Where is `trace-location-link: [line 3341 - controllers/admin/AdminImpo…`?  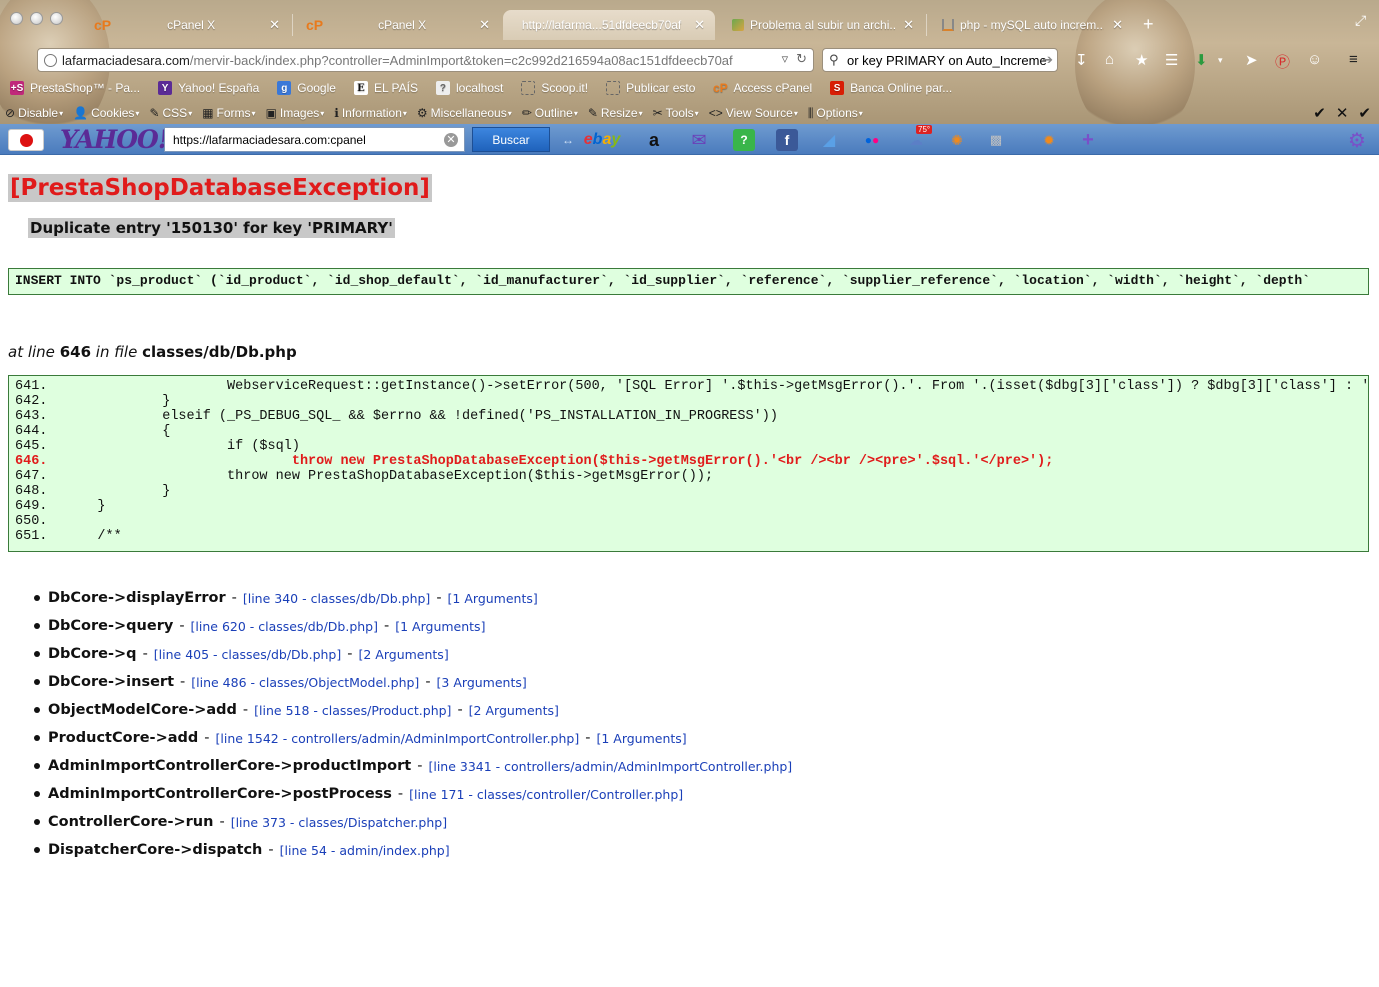 trace-location-link: [line 3341 - controllers/admin/AdminImpo… is located at coordinates (610, 766).